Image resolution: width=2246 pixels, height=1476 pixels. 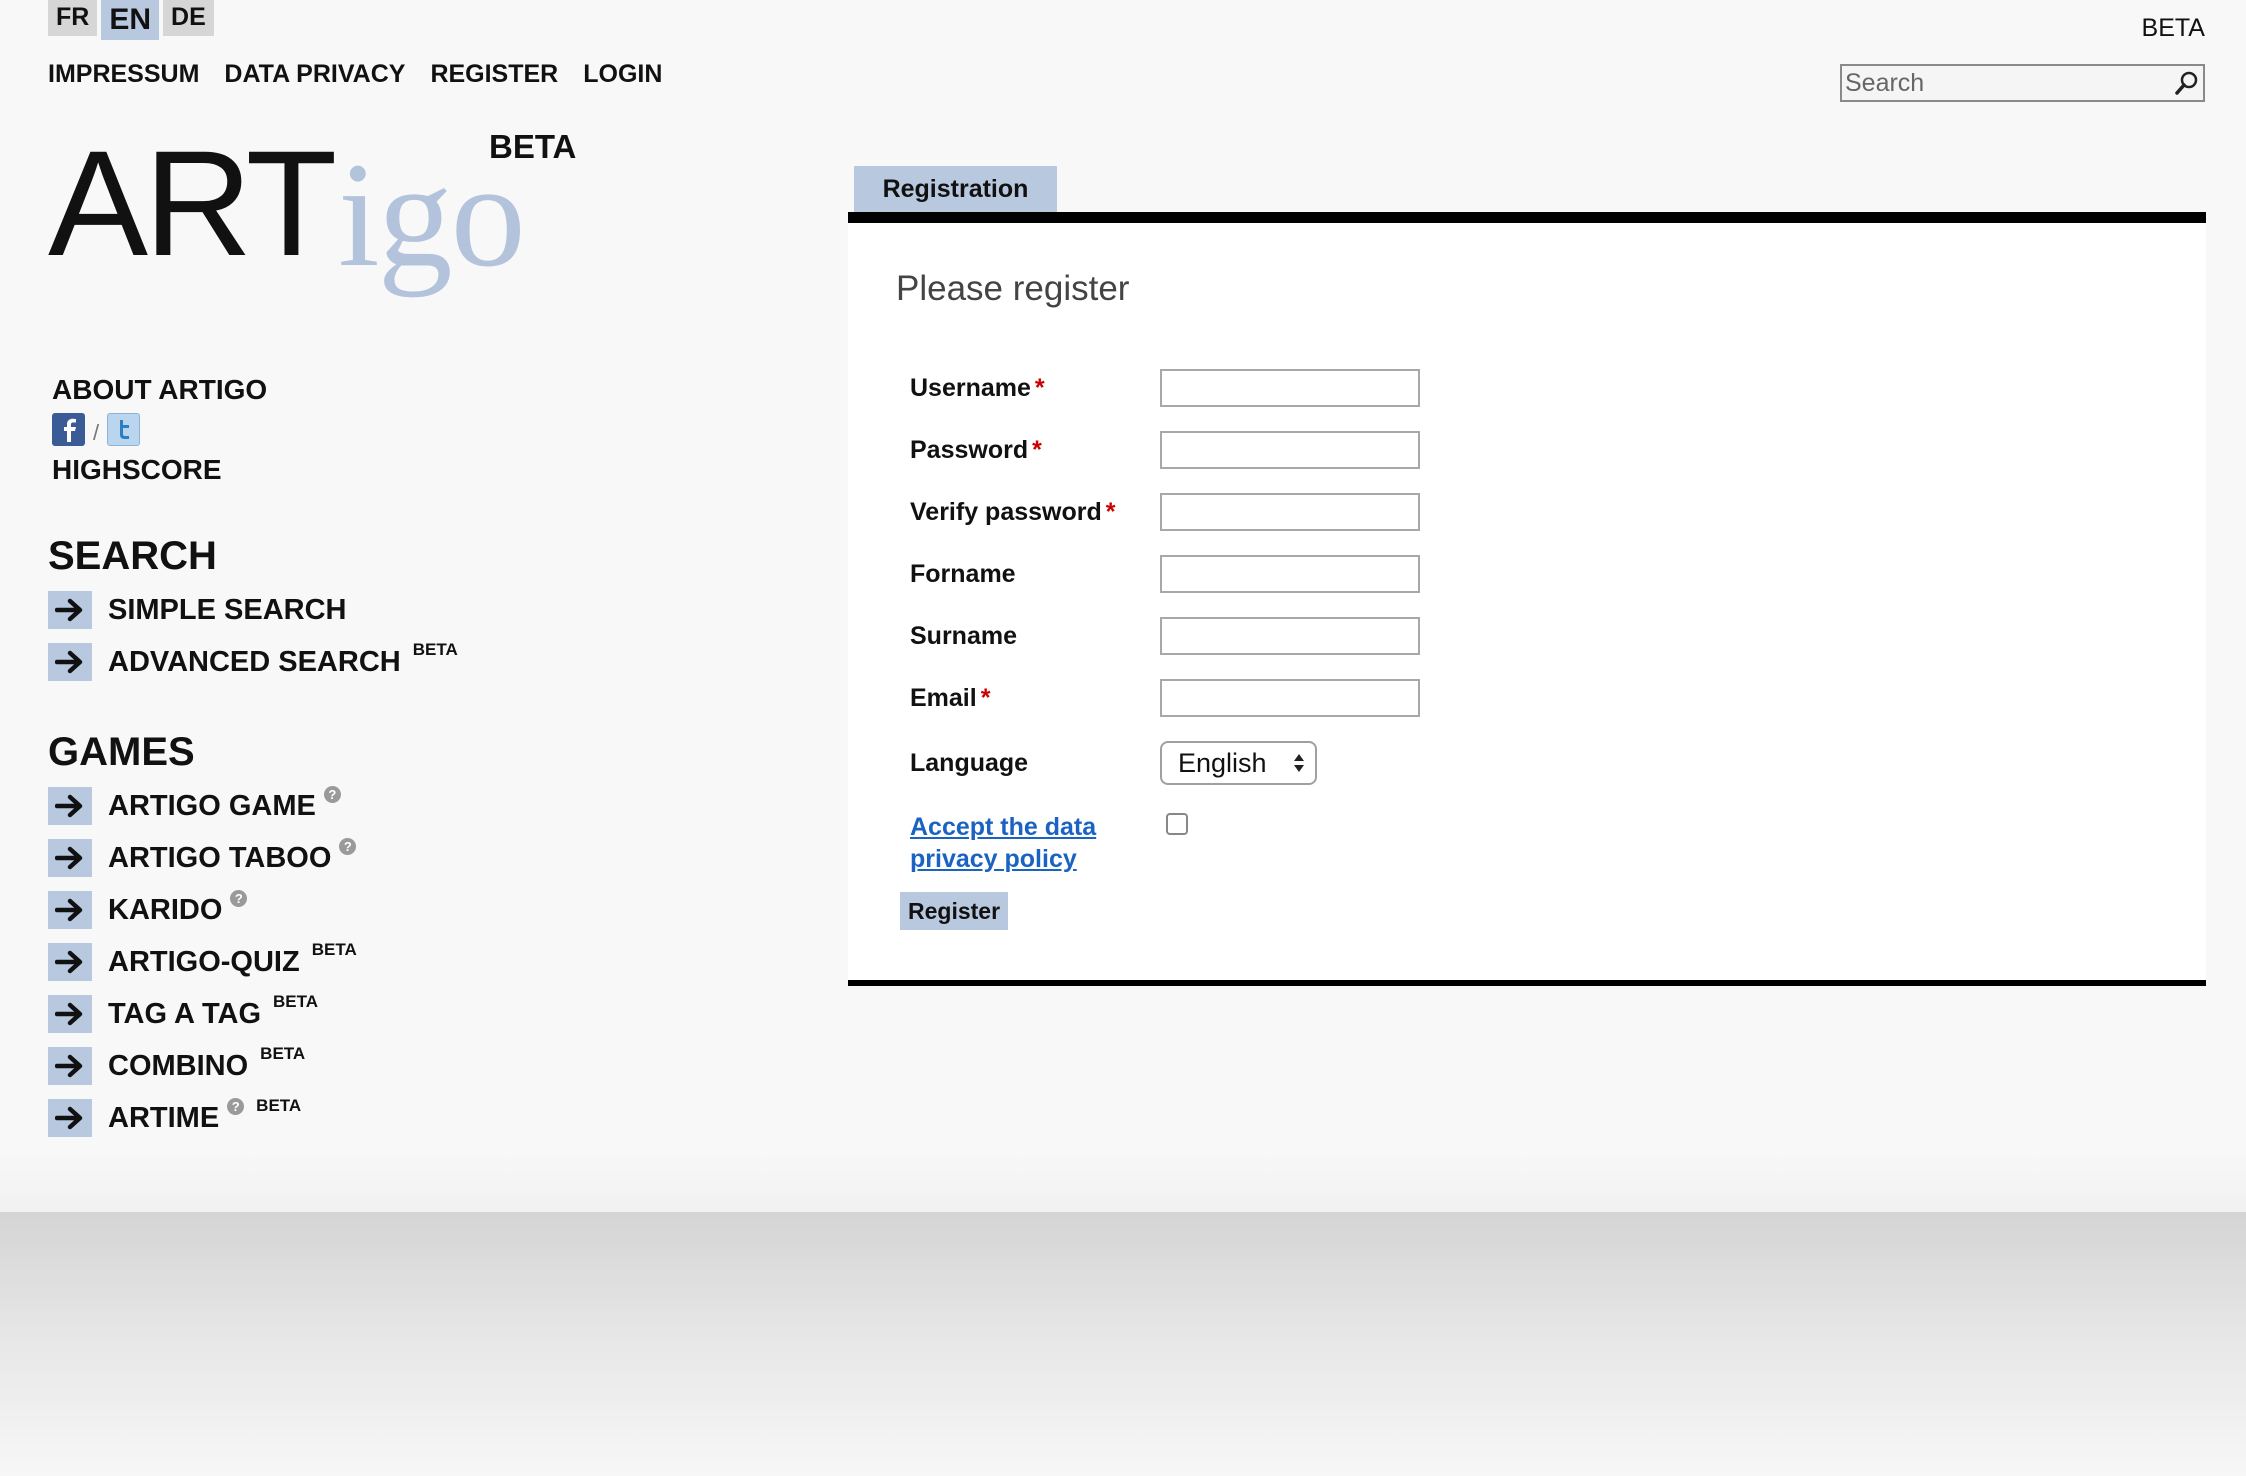 I want to click on field-label: Password *, so click(x=1035, y=450).